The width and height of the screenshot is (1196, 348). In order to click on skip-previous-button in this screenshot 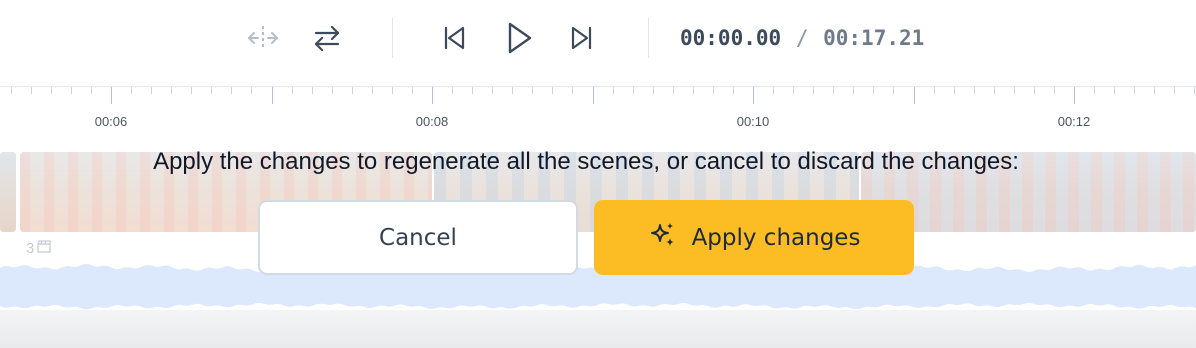, I will do `click(454, 38)`.